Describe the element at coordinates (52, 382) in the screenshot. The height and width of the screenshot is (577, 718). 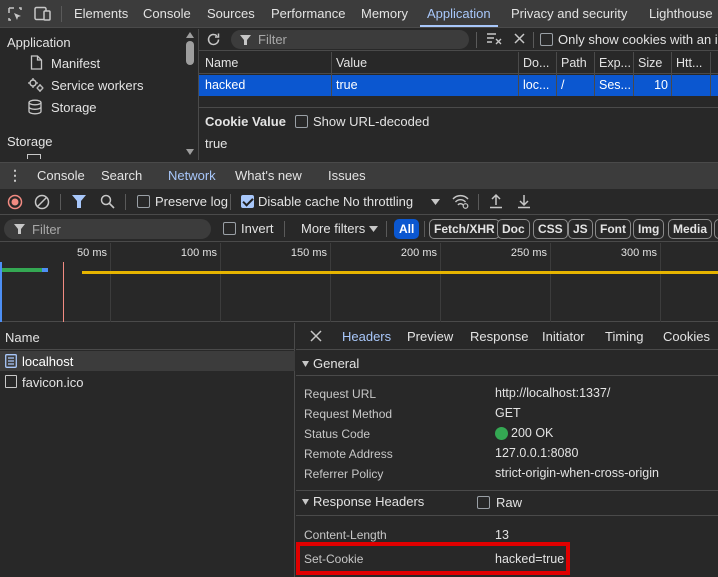
I see `request-name-favicon: favicon.ico` at that location.